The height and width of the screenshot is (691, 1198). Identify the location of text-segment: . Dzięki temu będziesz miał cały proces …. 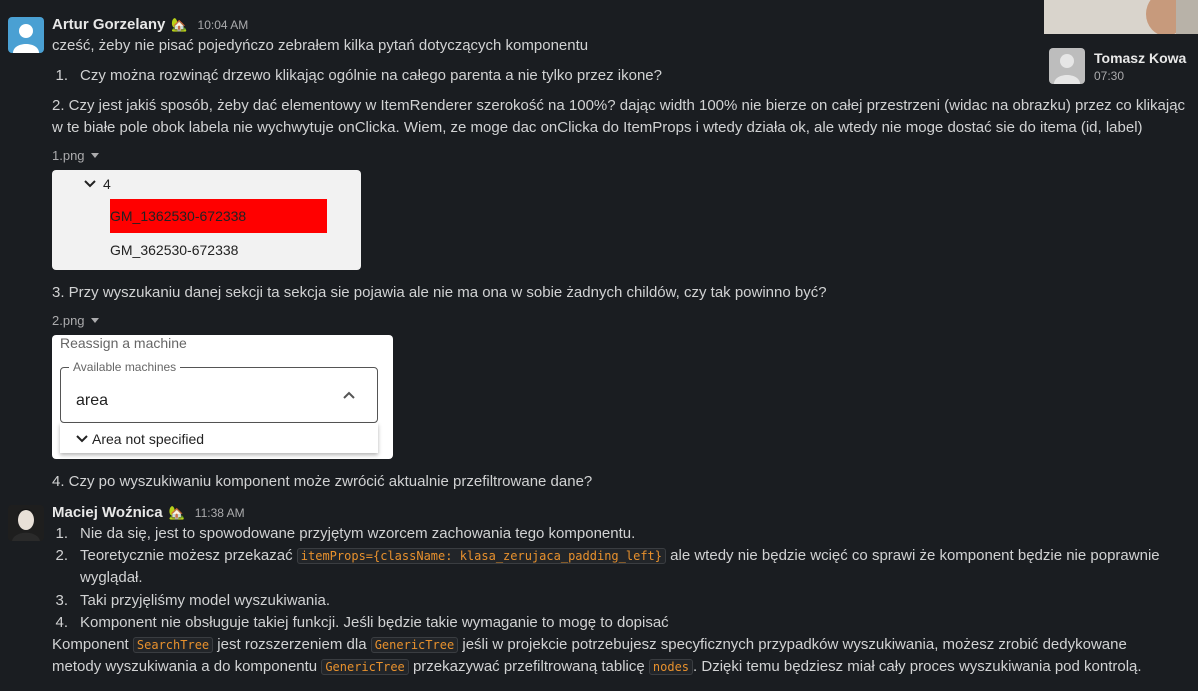
(917, 666).